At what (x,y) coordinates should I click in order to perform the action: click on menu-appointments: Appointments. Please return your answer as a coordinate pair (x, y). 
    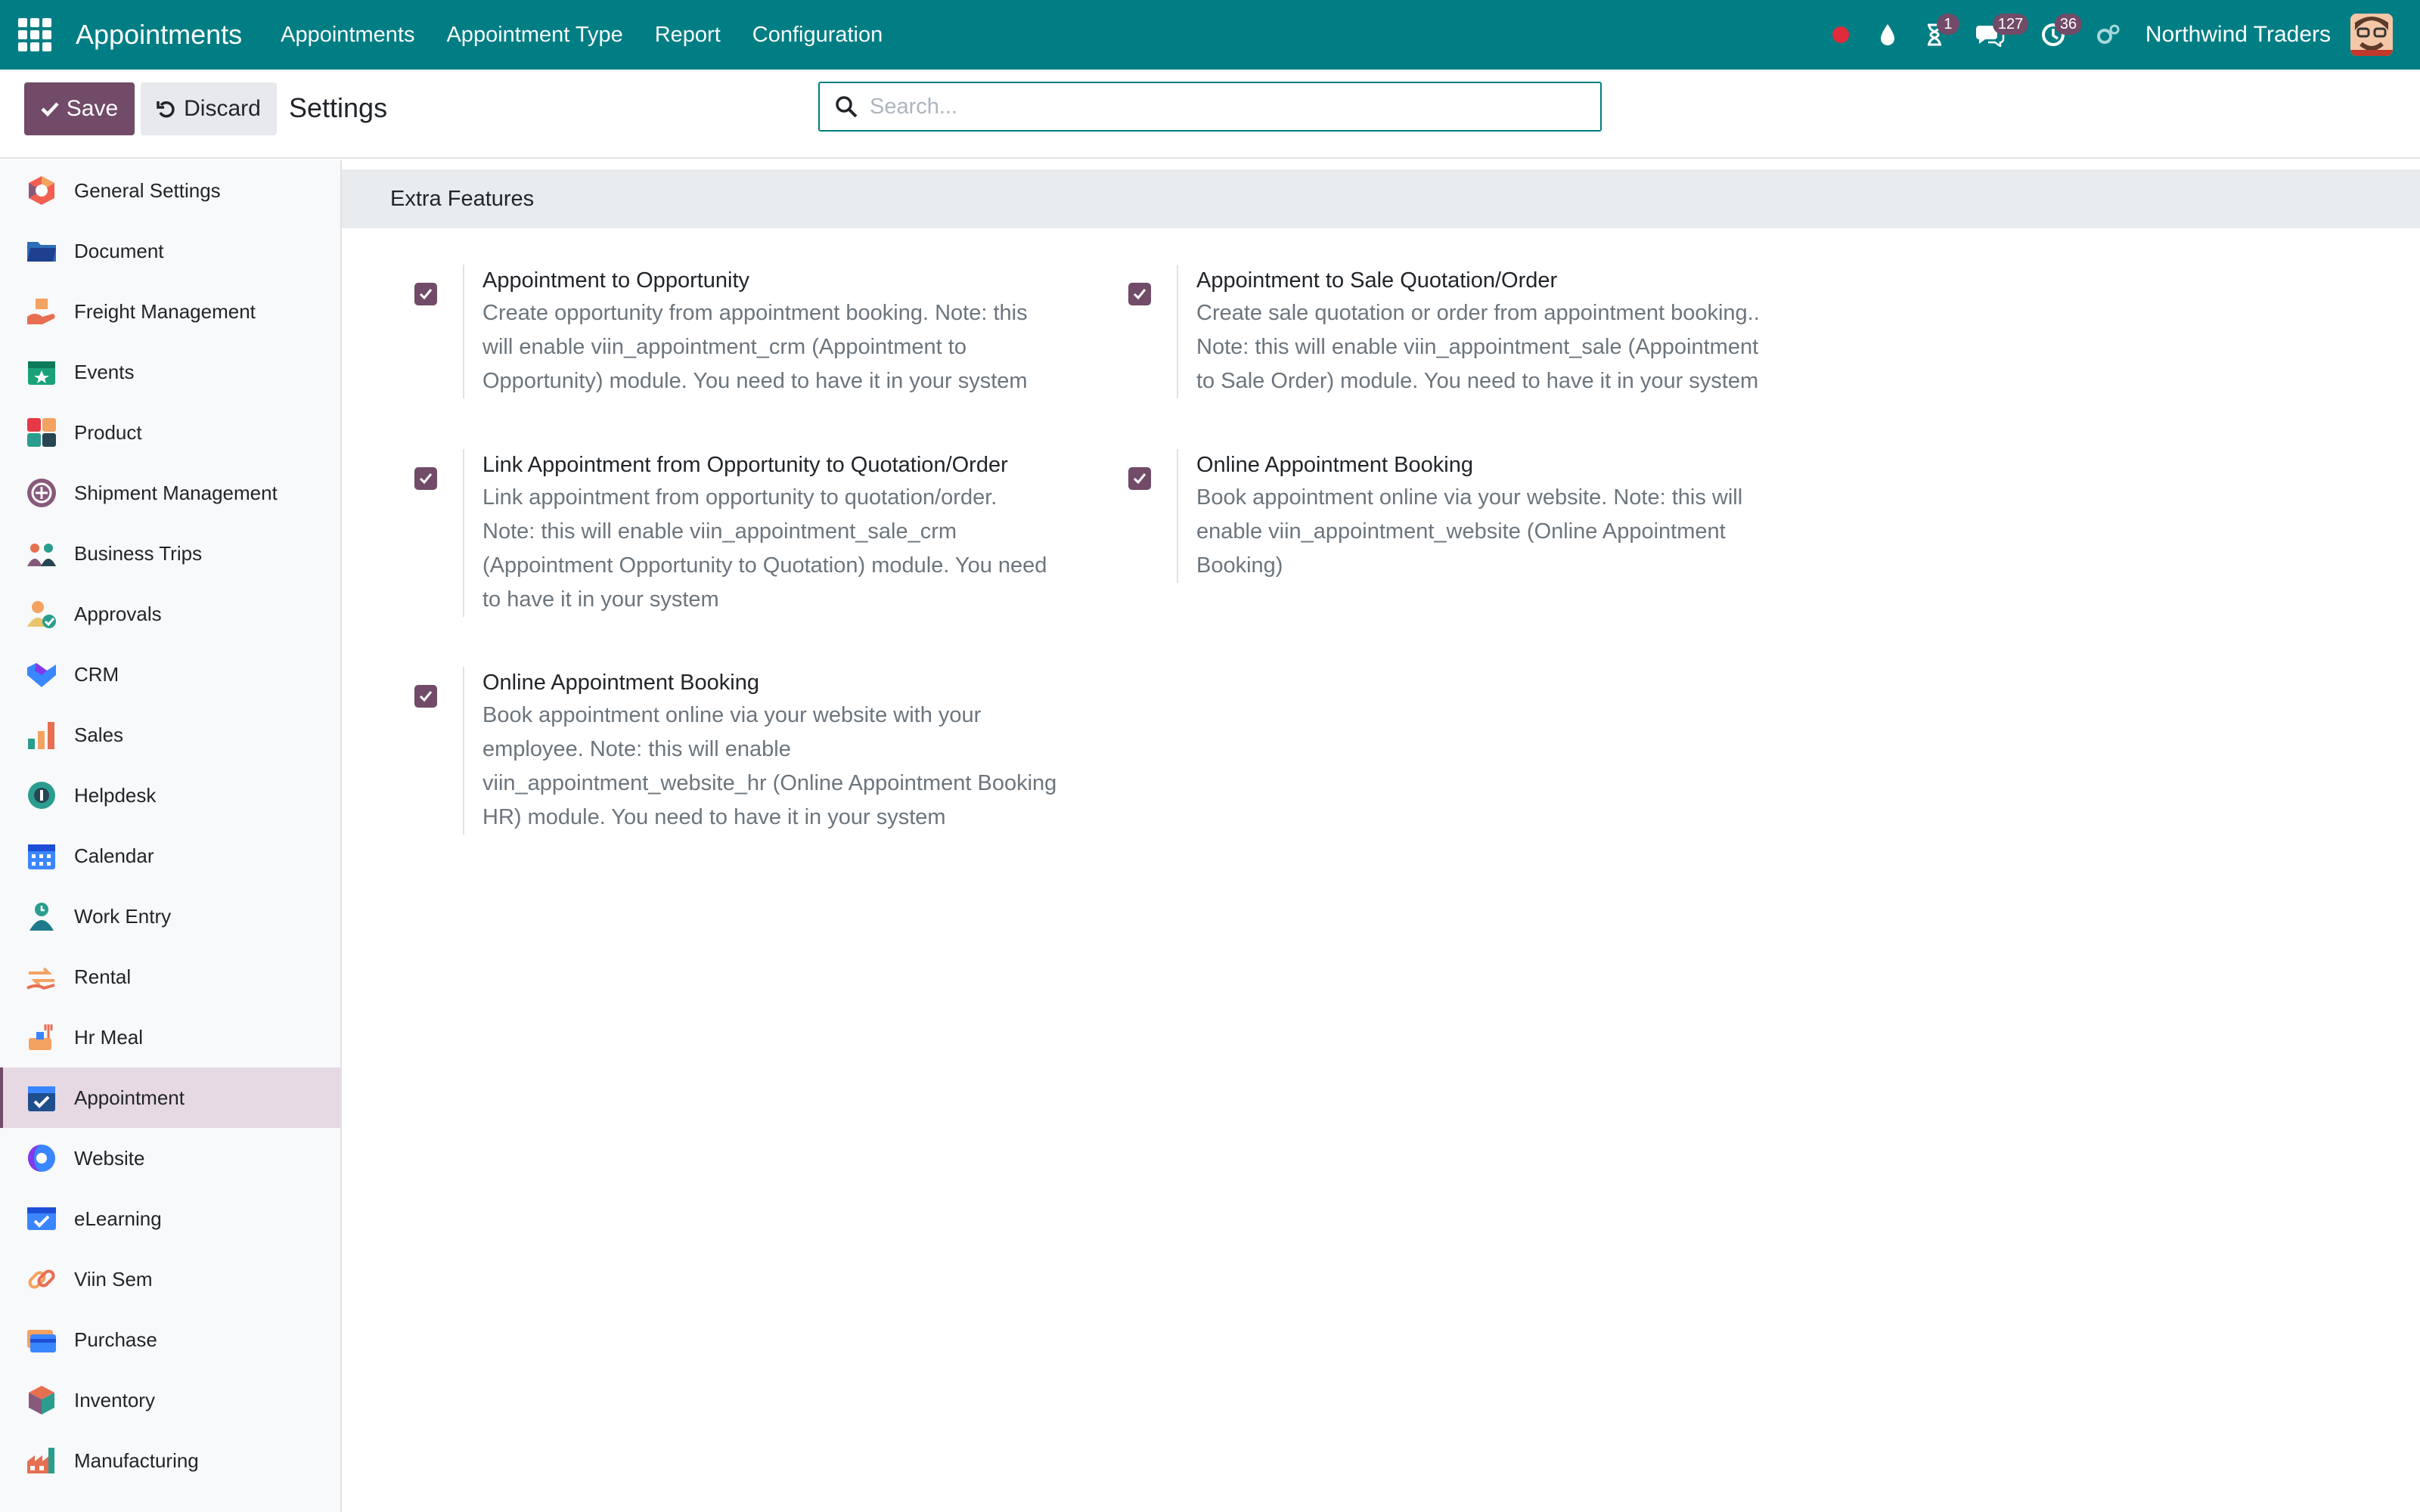
    Looking at the image, I should click on (347, 36).